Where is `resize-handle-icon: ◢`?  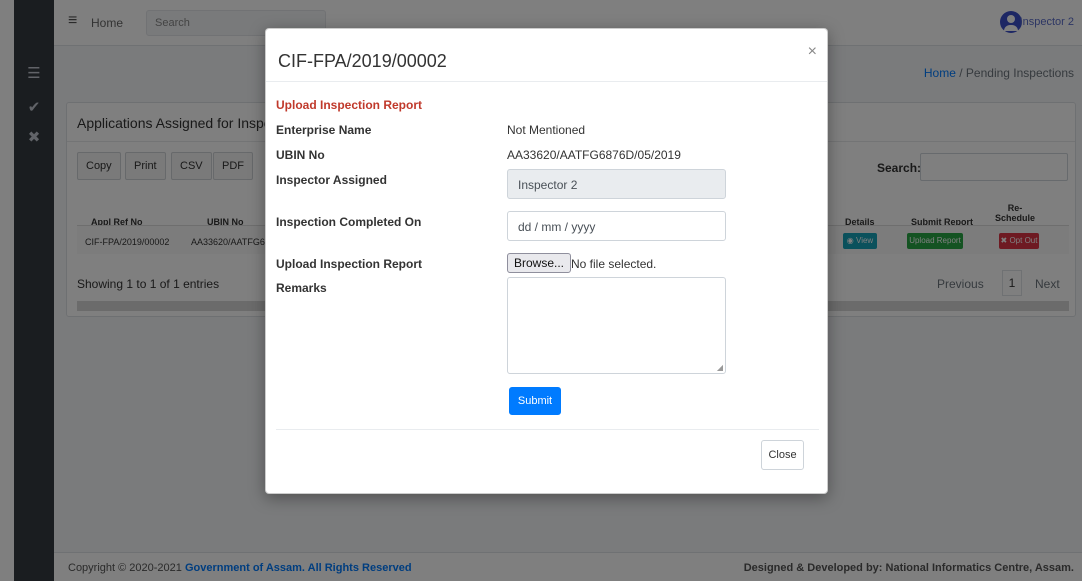 resize-handle-icon: ◢ is located at coordinates (720, 367).